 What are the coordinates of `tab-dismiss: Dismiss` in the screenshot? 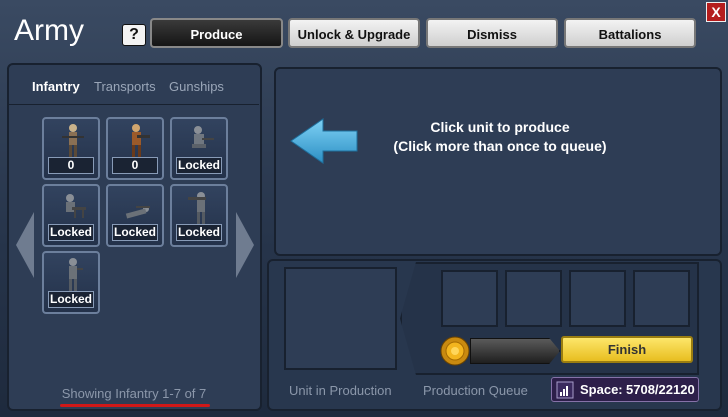 It's located at (492, 33).